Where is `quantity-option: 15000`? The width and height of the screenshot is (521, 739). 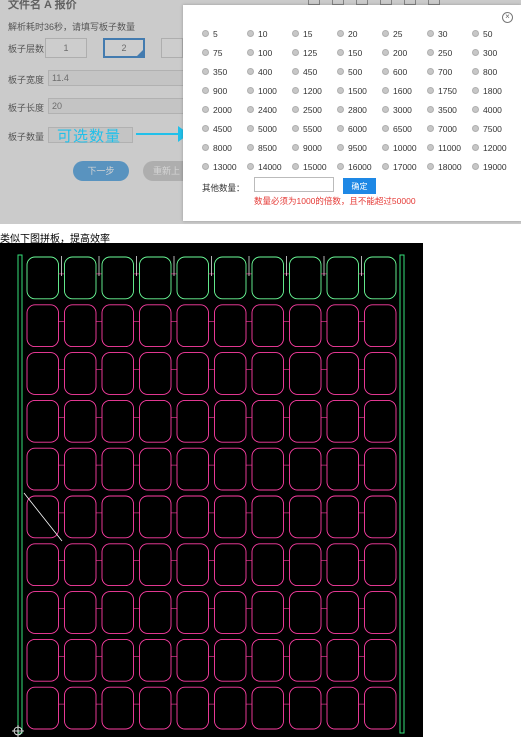 quantity-option: 15000 is located at coordinates (309, 167).